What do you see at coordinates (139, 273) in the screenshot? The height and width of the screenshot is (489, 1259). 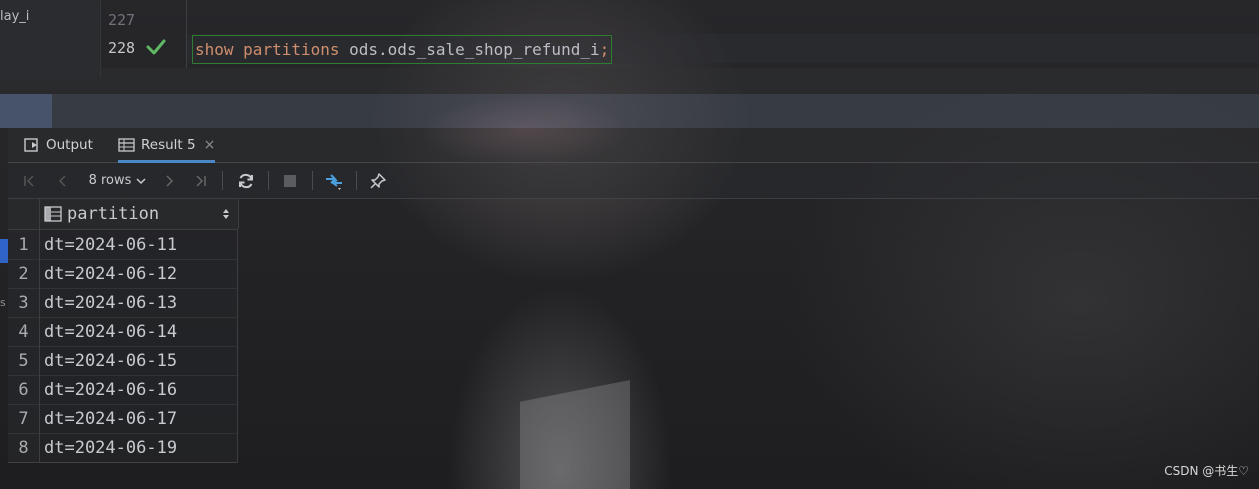 I see `table-cell: dt=2024-06-12` at bounding box center [139, 273].